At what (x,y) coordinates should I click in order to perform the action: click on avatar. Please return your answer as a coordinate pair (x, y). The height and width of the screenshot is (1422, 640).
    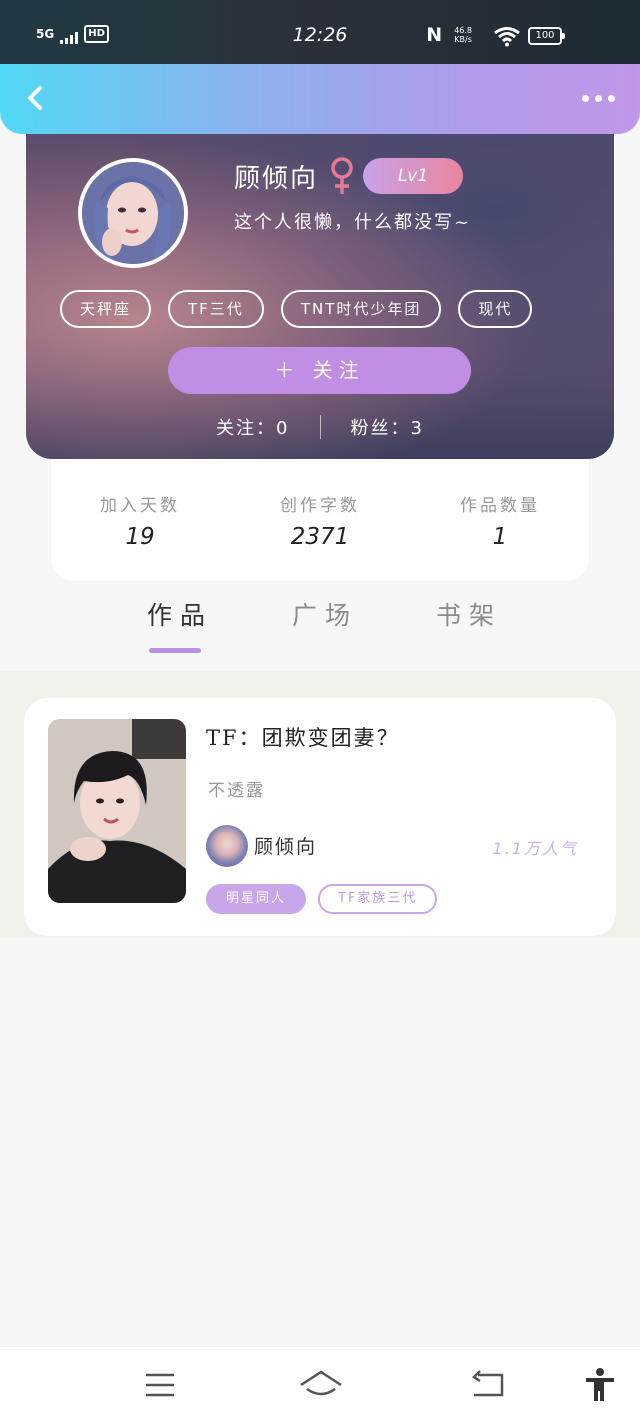
    Looking at the image, I should click on (133, 213).